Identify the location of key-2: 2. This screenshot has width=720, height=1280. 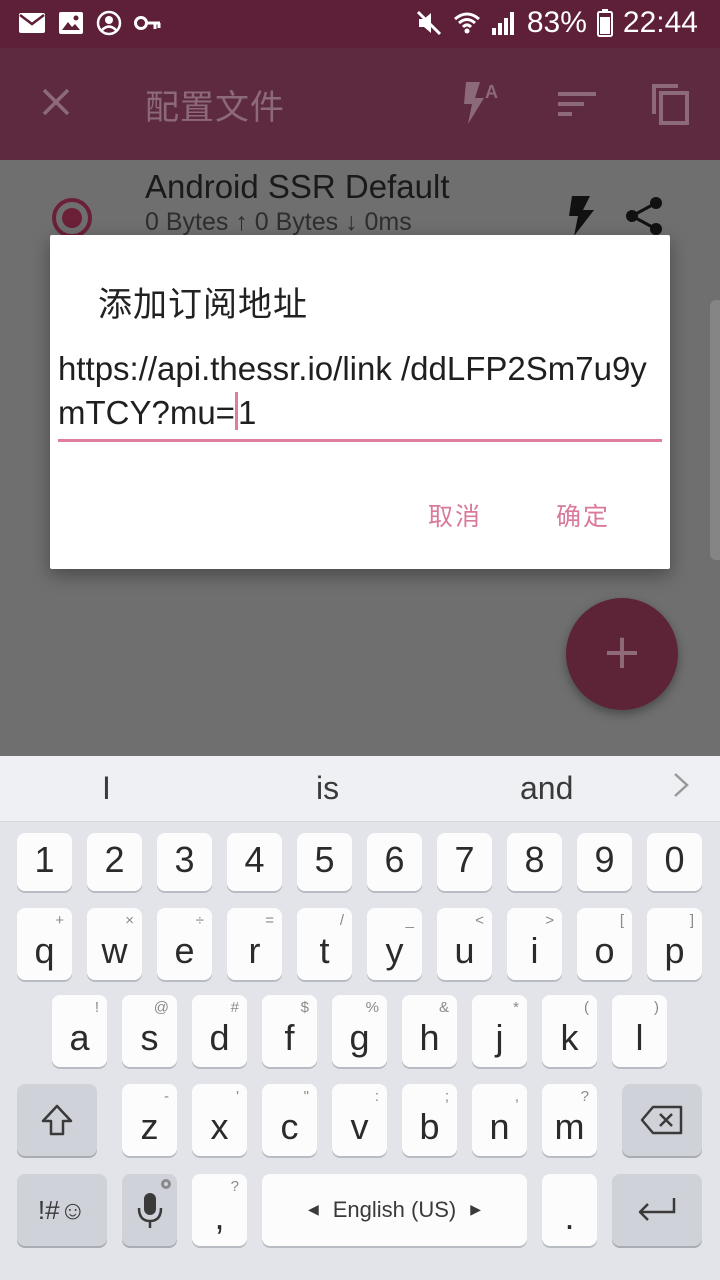
(114, 862).